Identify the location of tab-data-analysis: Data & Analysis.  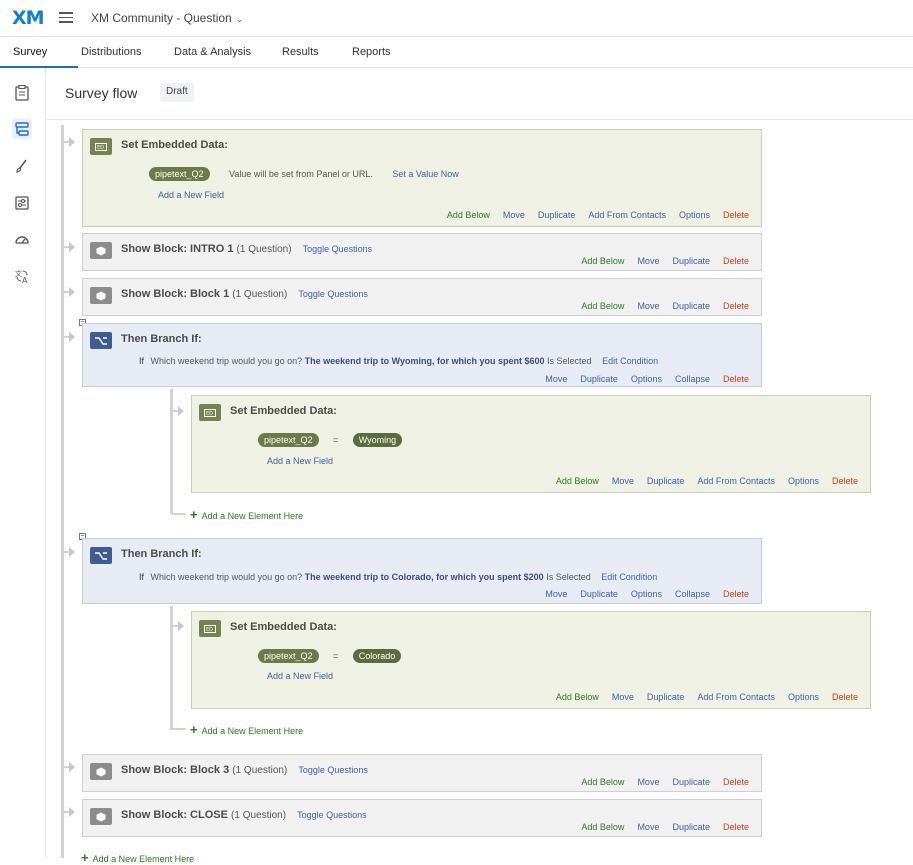
(212, 52).